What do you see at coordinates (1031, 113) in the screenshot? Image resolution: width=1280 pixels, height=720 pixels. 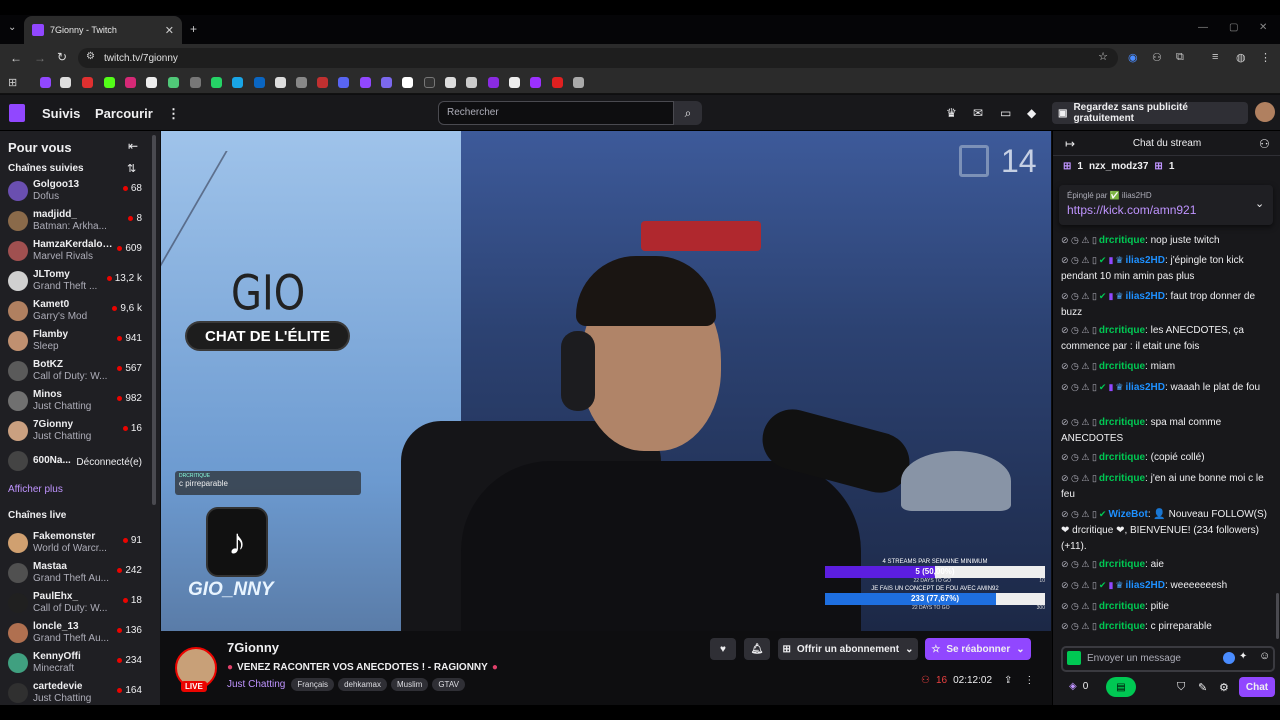 I see `bits-icon: ◆` at bounding box center [1031, 113].